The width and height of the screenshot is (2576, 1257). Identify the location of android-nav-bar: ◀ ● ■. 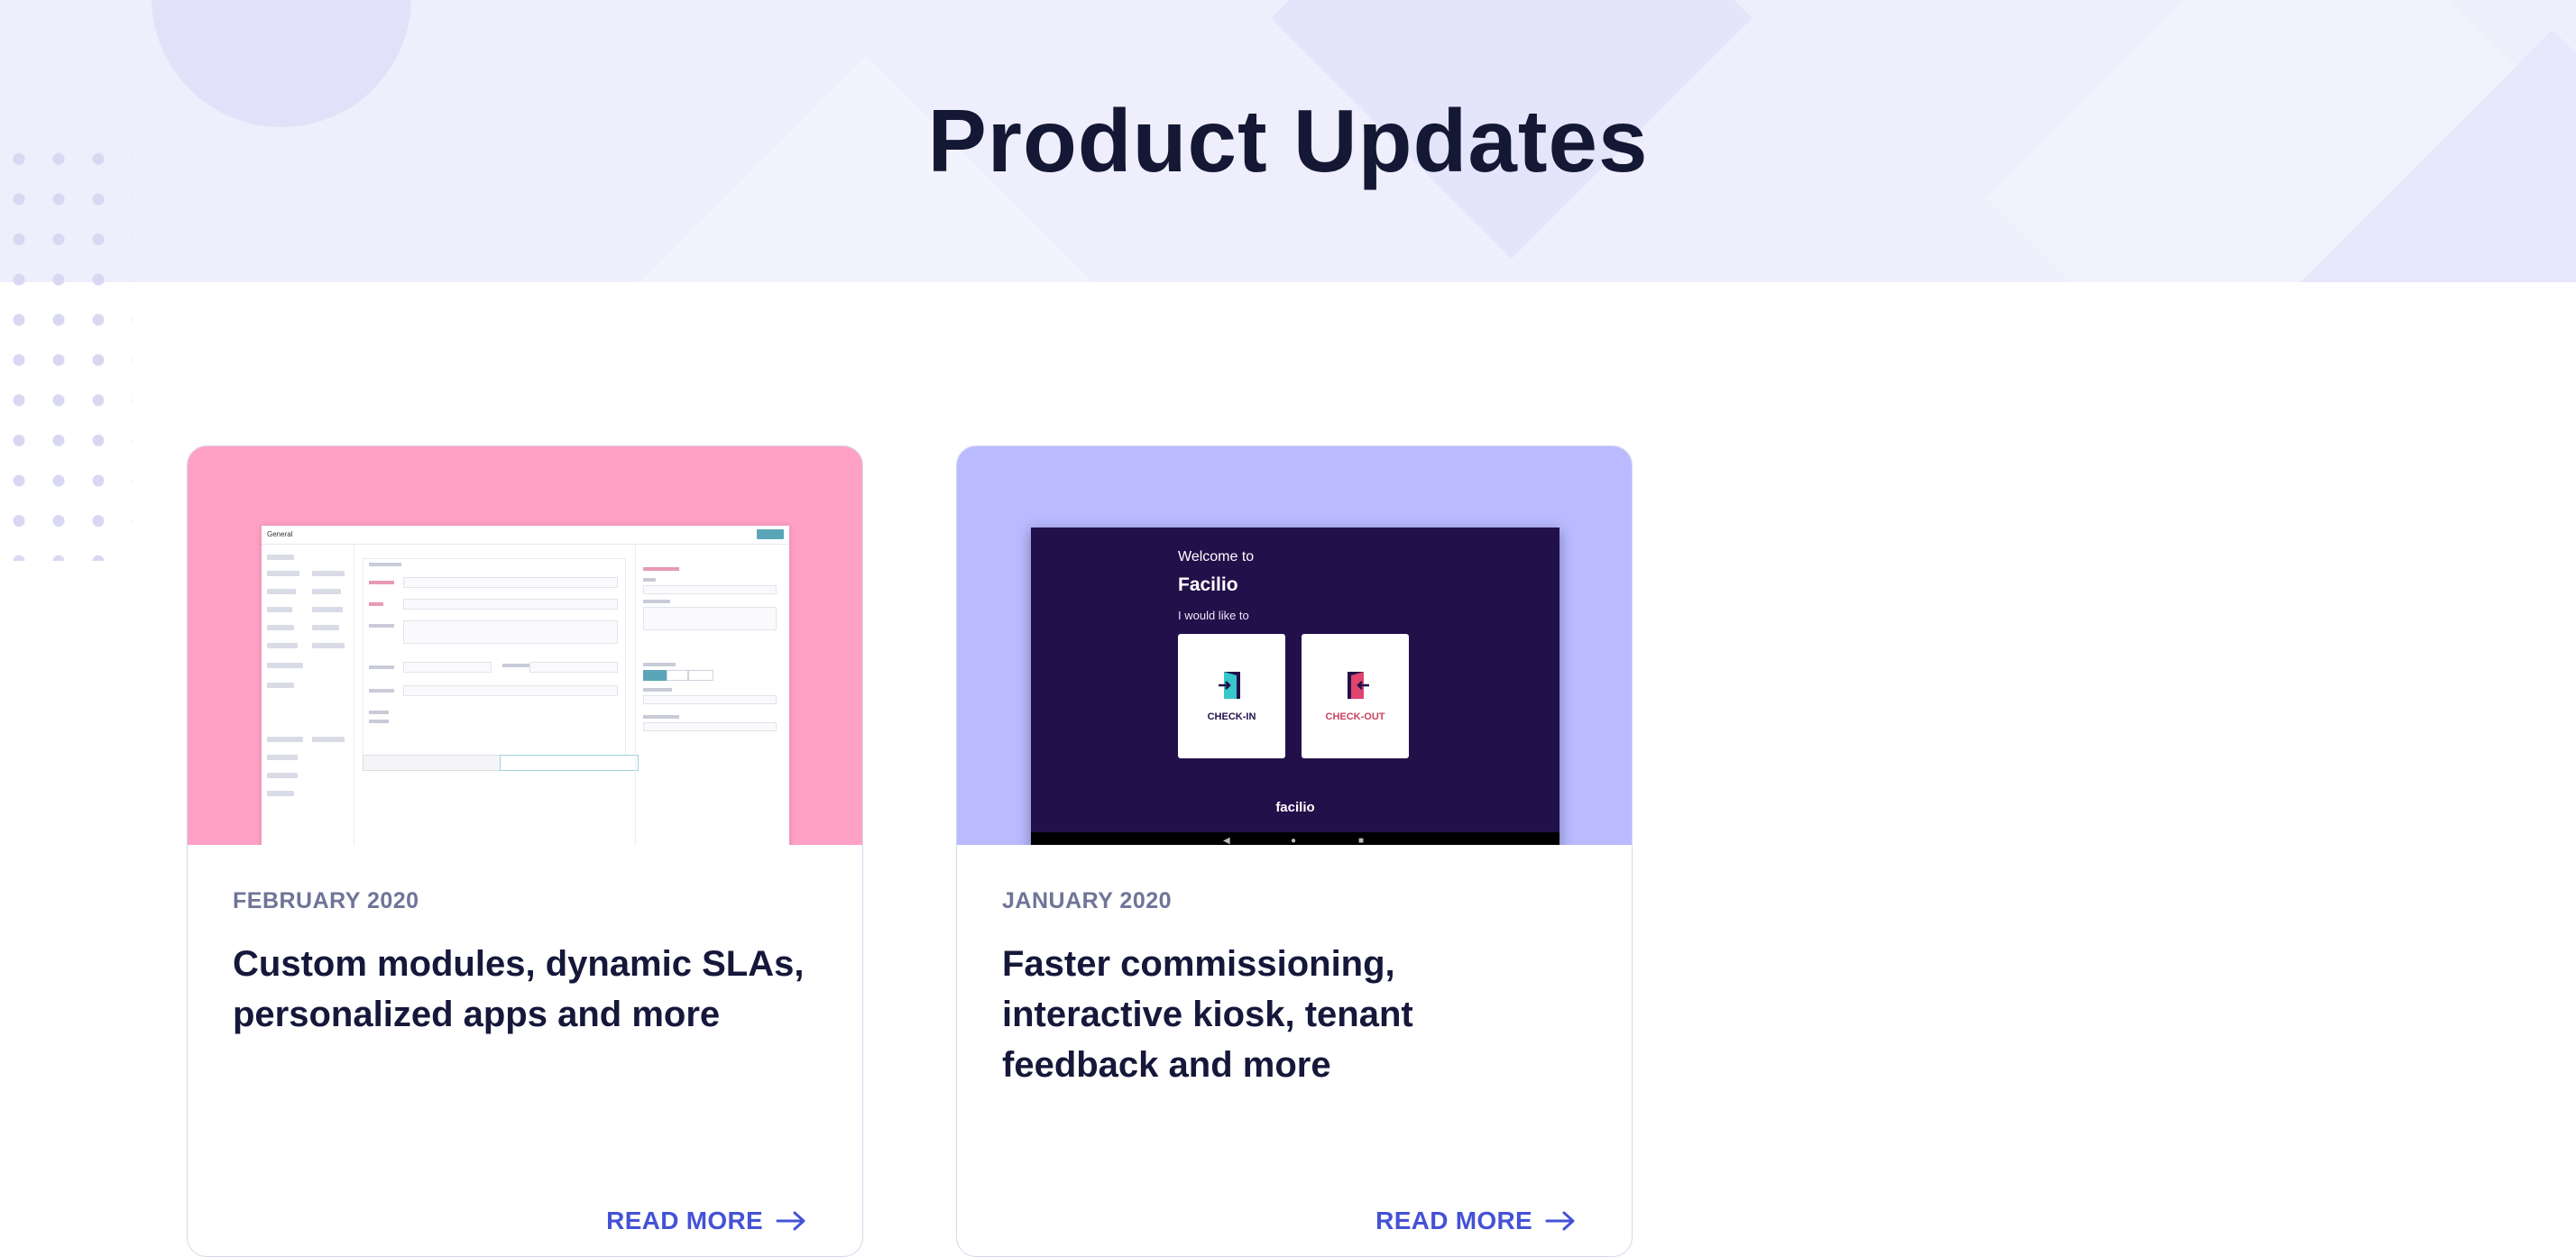
(1295, 838).